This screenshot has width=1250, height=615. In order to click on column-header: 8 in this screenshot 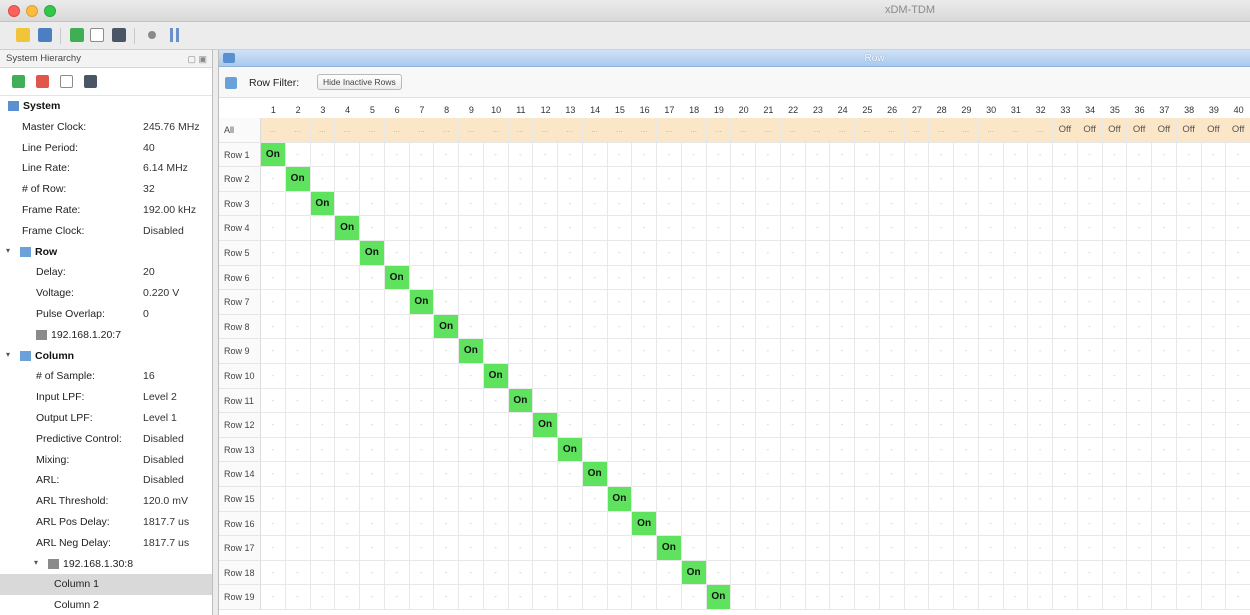, I will do `click(446, 108)`.